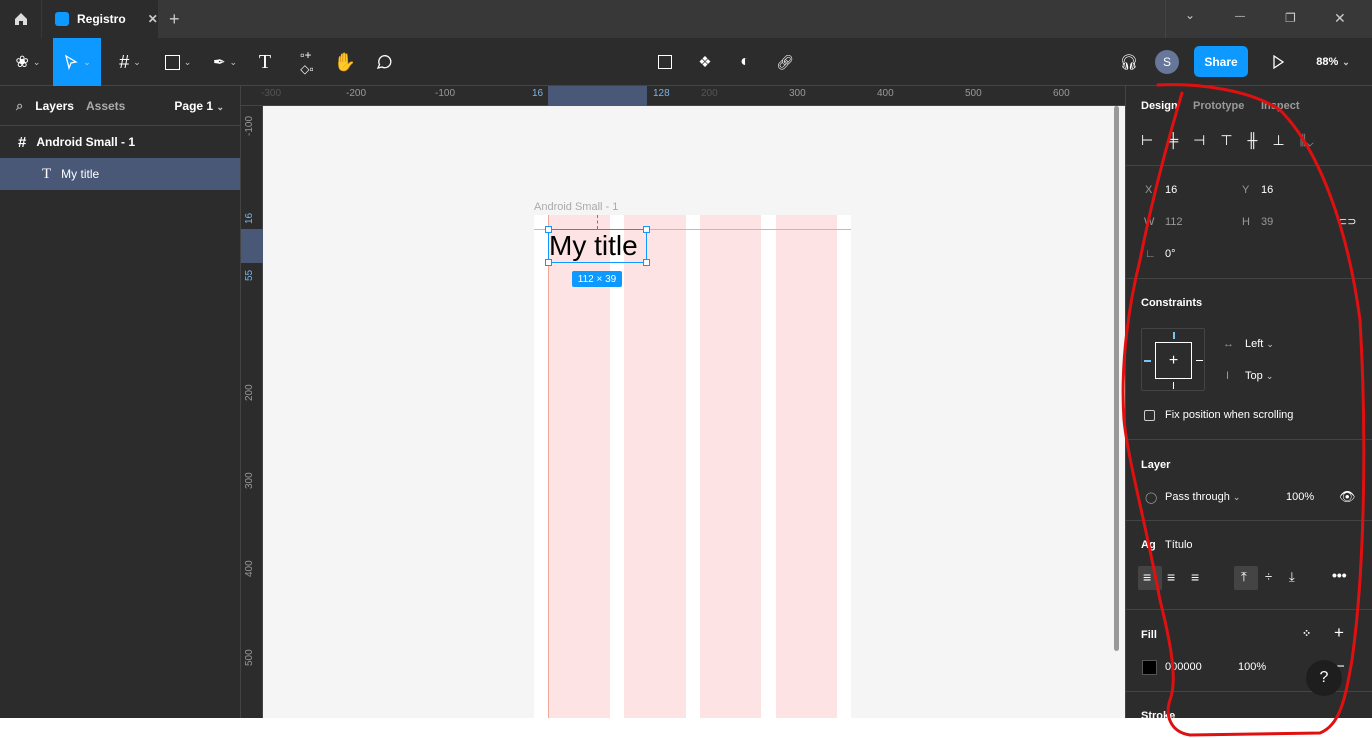 This screenshot has width=1372, height=738. I want to click on align-right-icon: ⊣, so click(1199, 140).